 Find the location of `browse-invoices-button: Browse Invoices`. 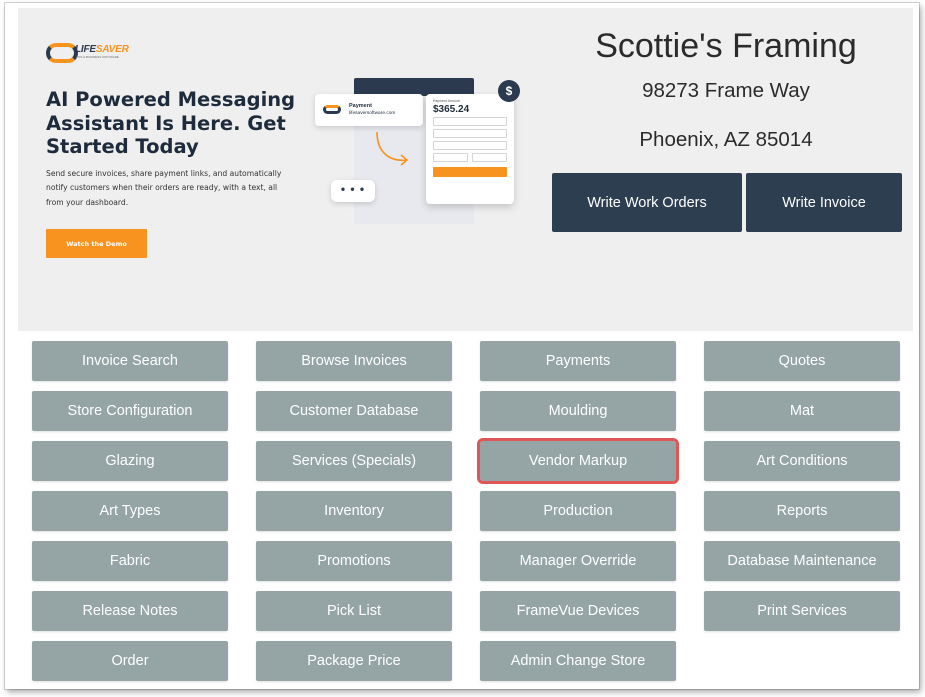

browse-invoices-button: Browse Invoices is located at coordinates (354, 361).